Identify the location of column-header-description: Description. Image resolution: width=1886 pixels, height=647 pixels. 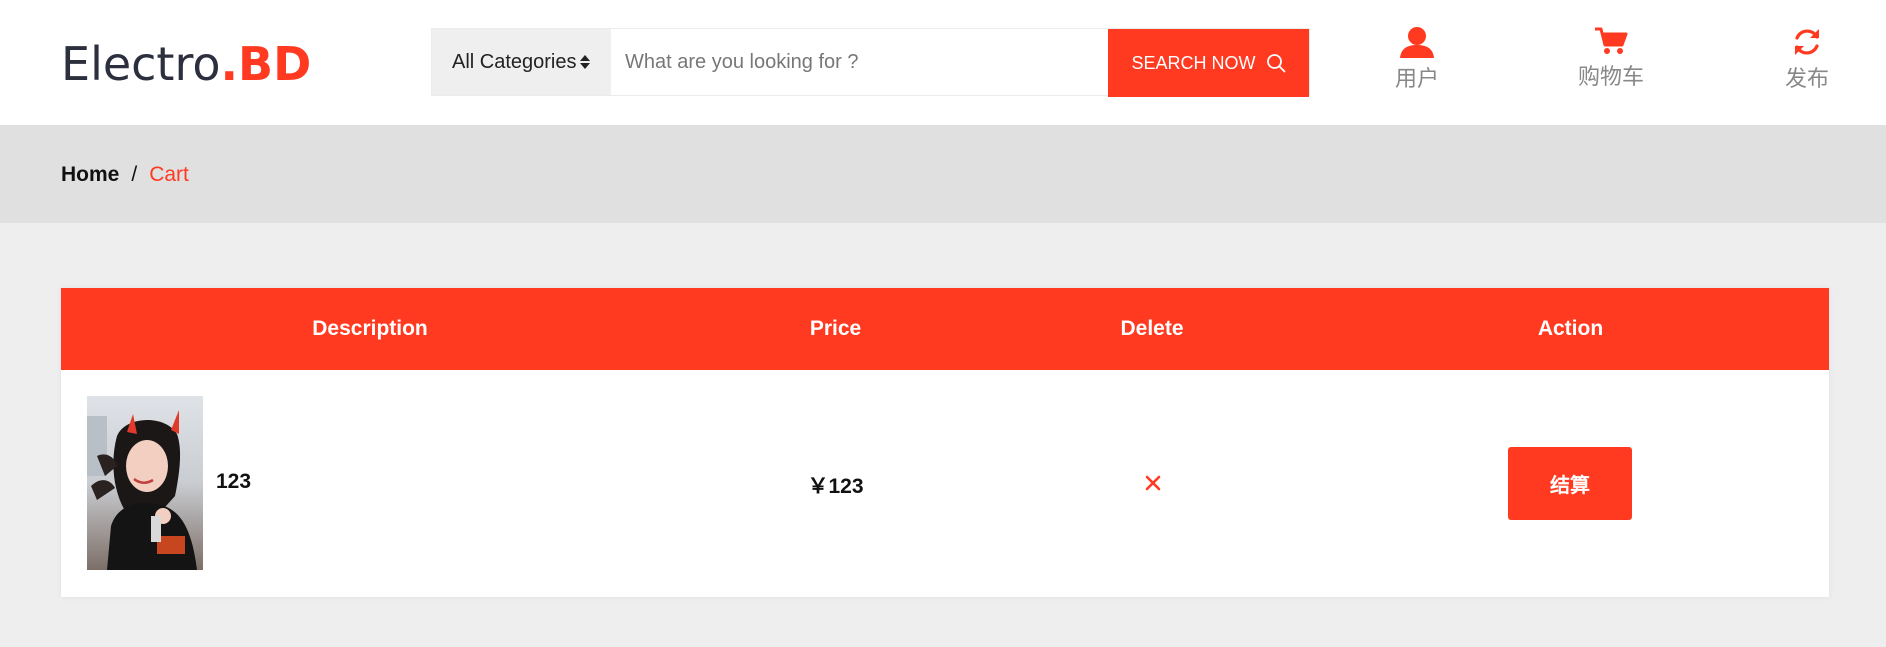
(370, 328).